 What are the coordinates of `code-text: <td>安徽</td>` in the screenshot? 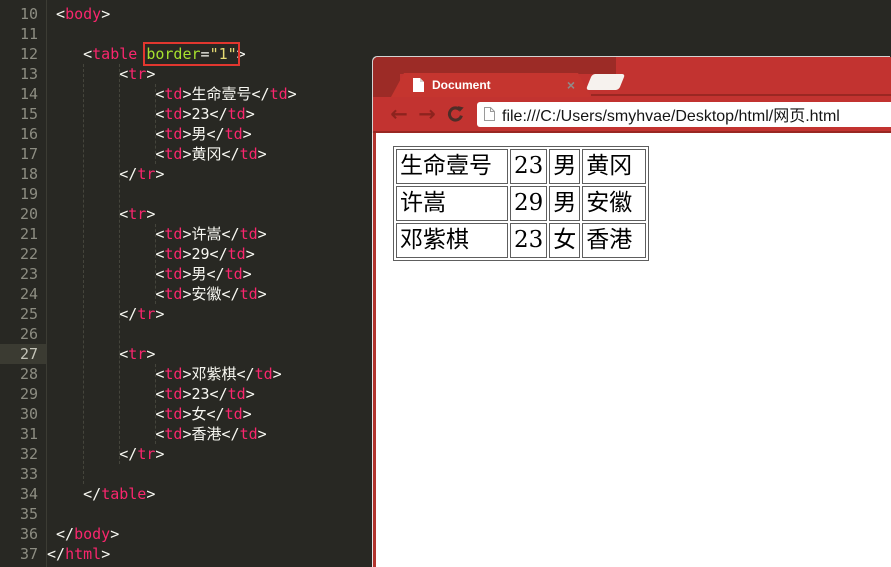 It's located at (156, 294).